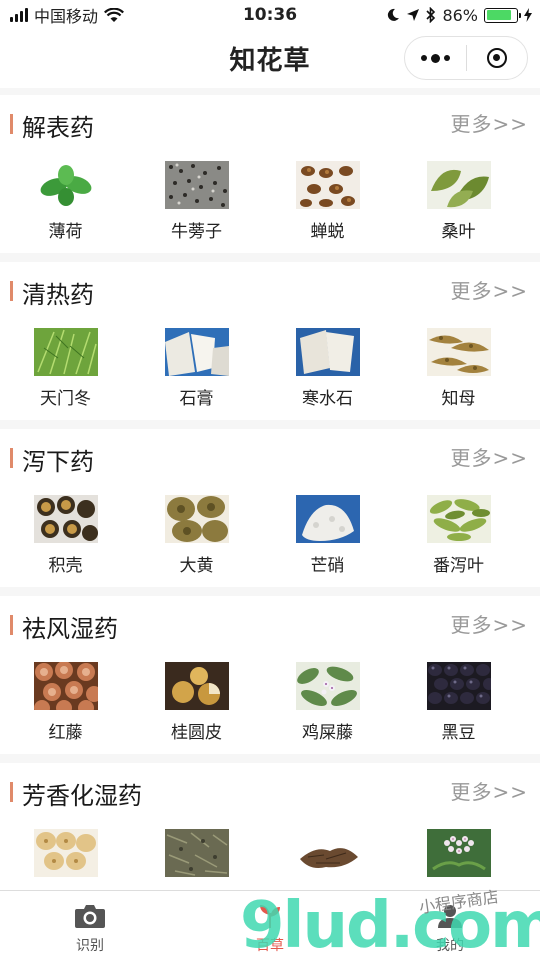  Describe the element at coordinates (458, 399) in the screenshot. I see `herb-label: 知母` at that location.